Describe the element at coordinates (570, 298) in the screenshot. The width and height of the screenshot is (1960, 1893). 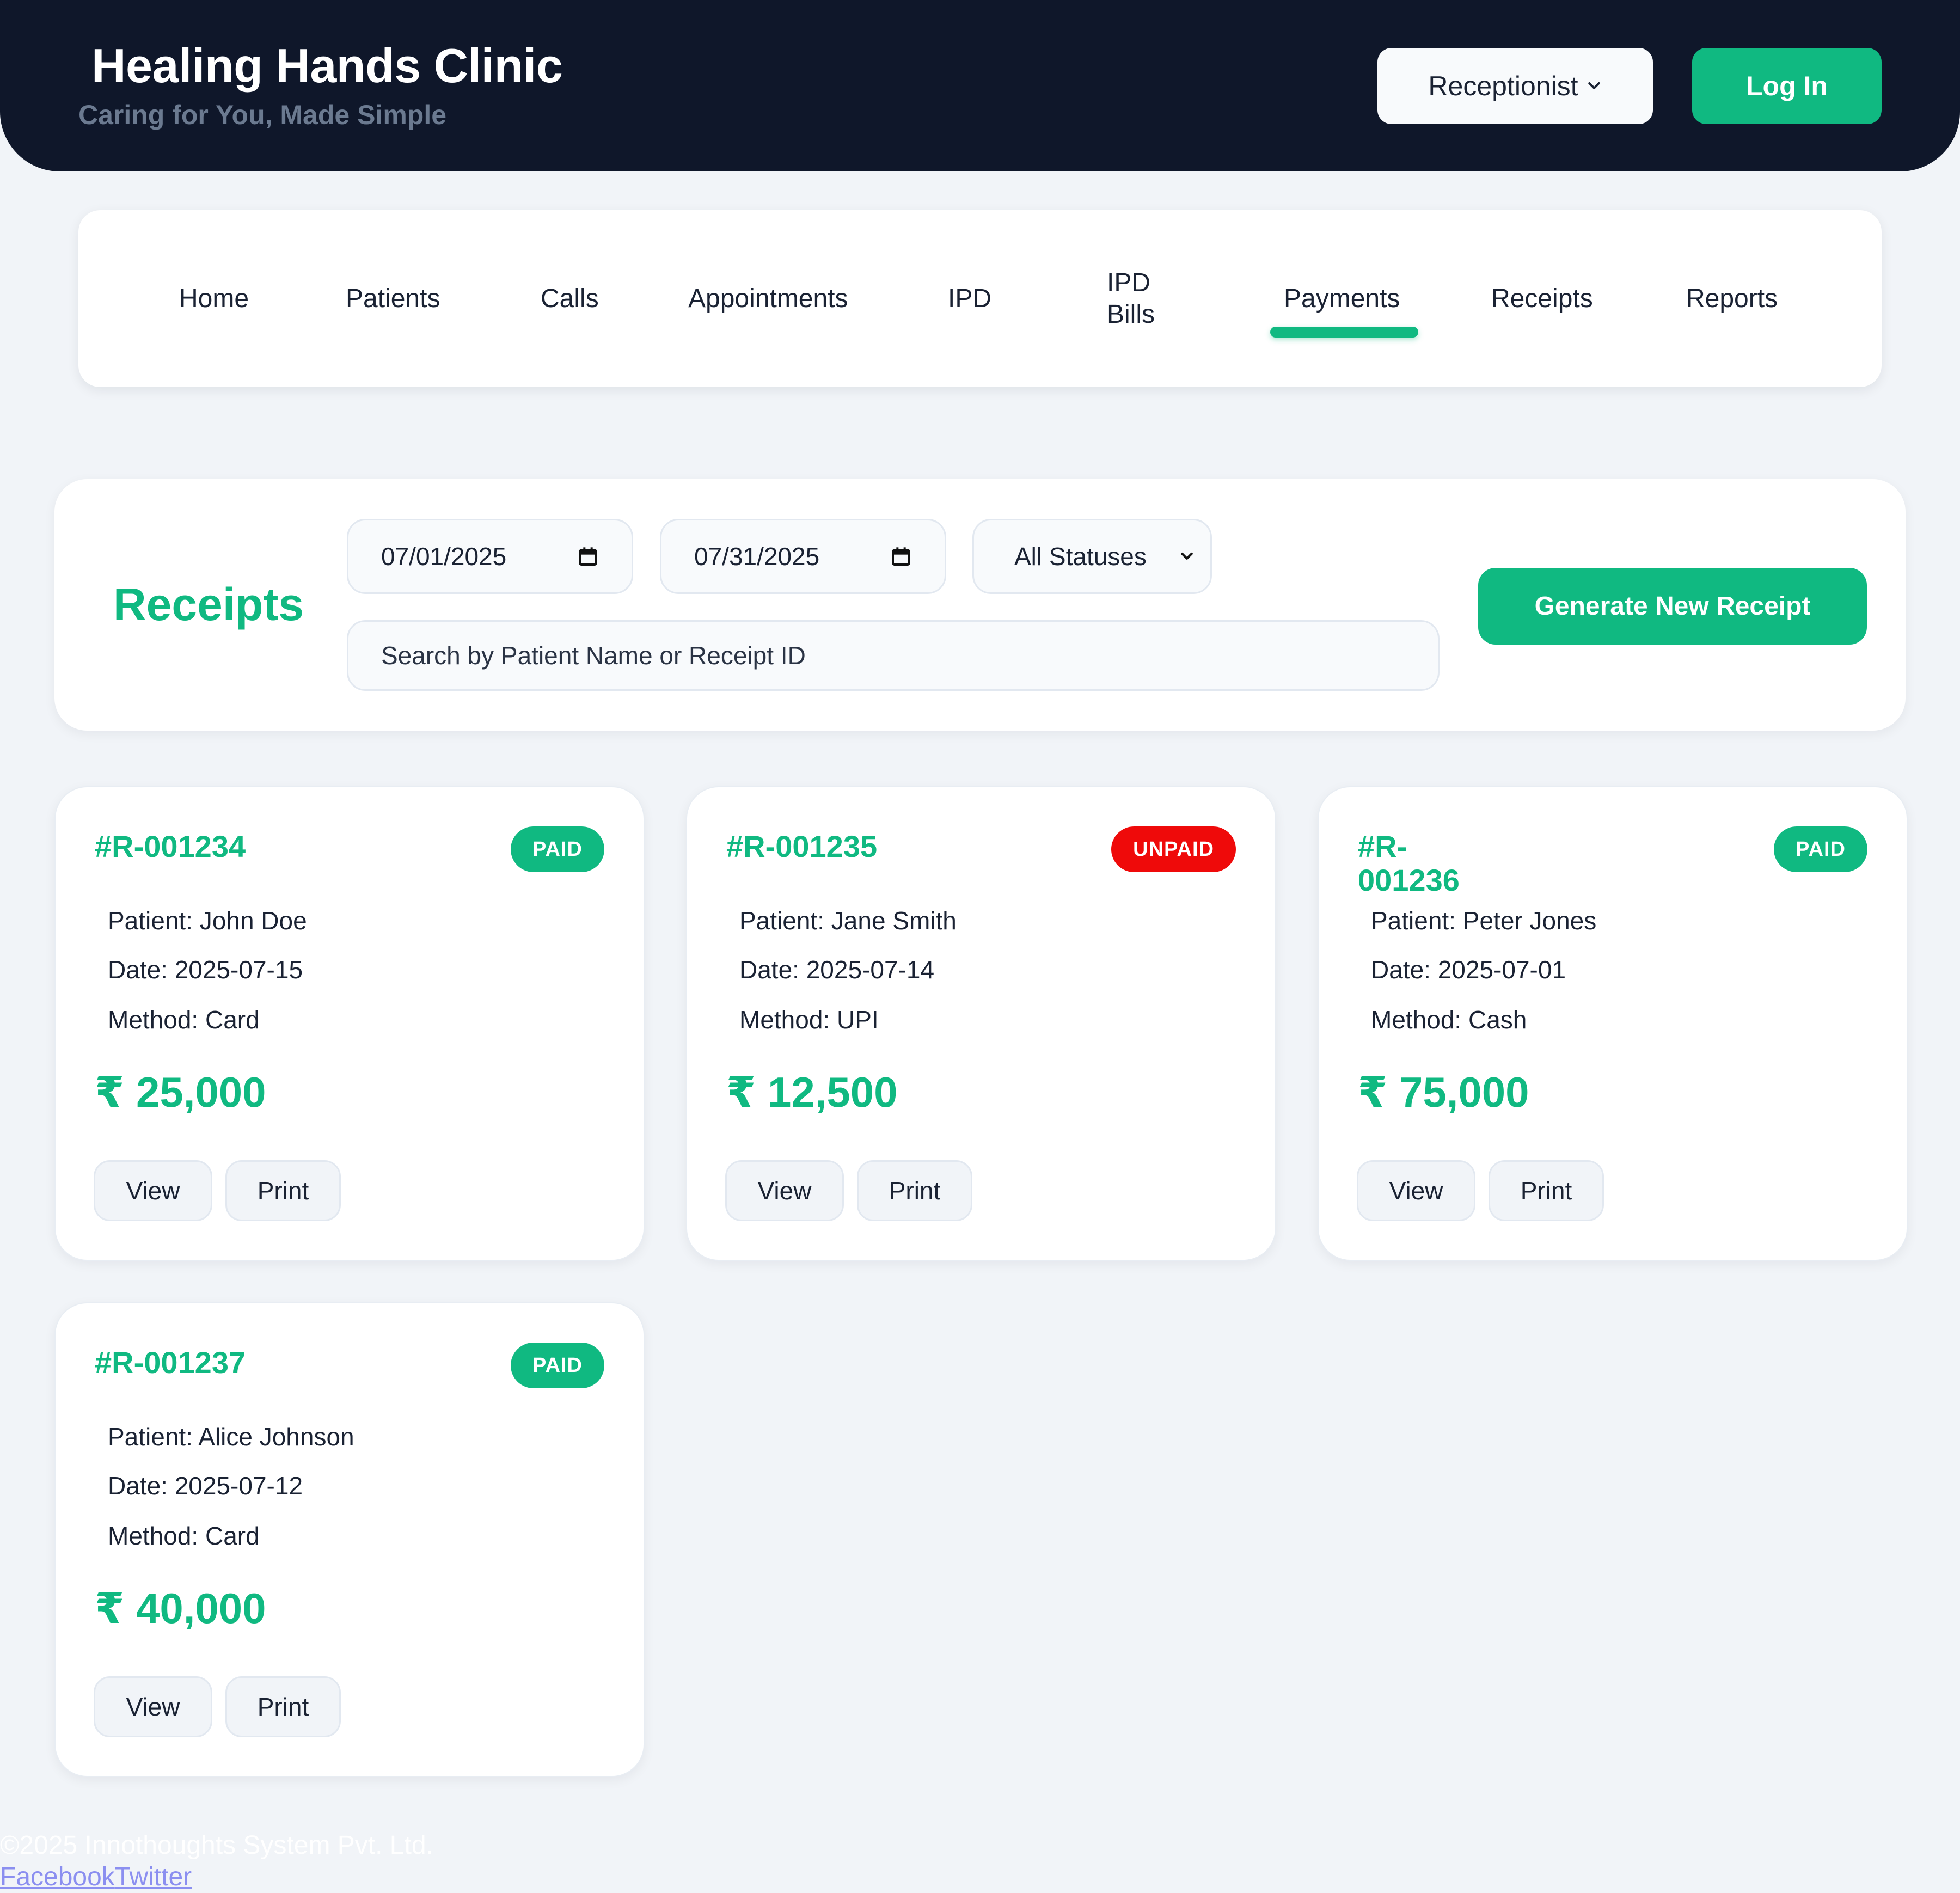
I see `nav-item-calls: Calls` at that location.